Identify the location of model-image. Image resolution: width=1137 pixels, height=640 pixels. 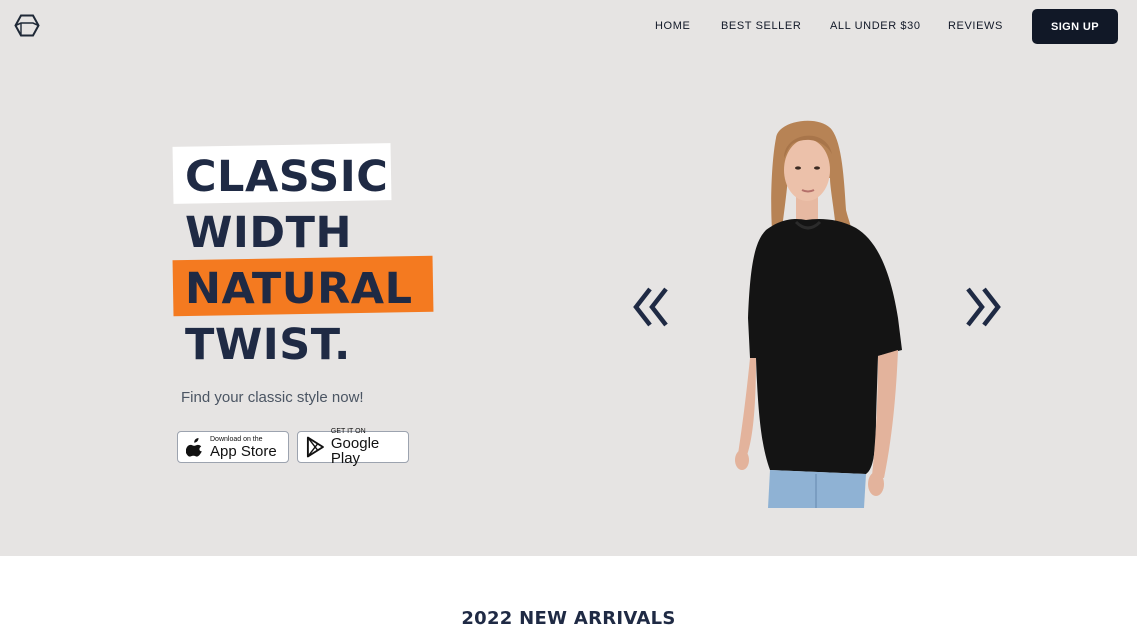
(818, 314).